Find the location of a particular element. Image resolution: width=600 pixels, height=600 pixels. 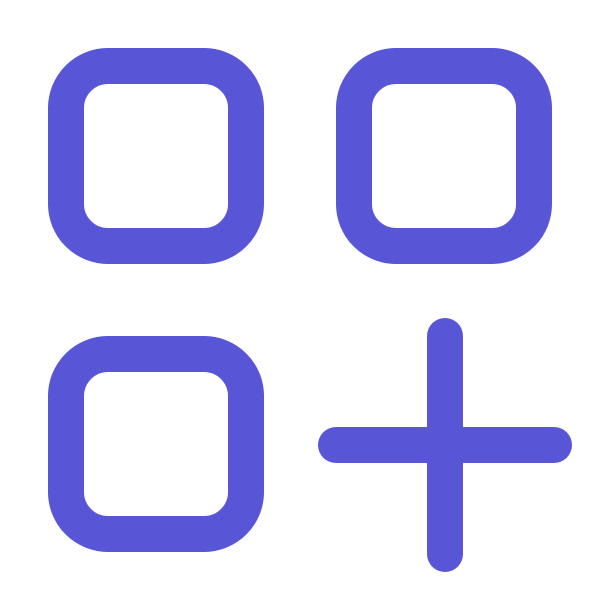

app-tile-bottom-left is located at coordinates (156, 444).